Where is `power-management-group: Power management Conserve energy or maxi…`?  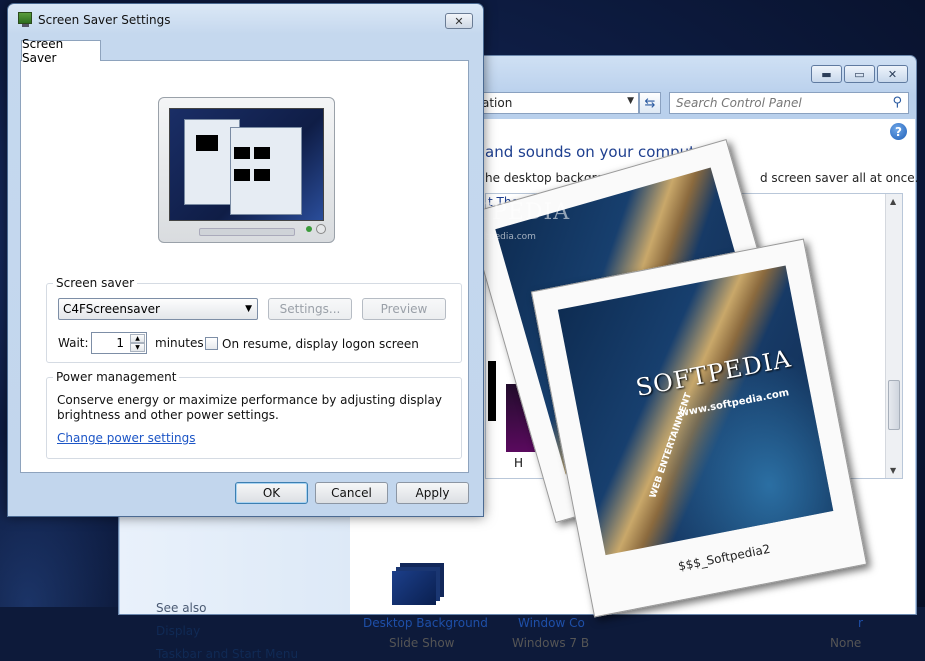 power-management-group: Power management Conserve energy or maxi… is located at coordinates (254, 414).